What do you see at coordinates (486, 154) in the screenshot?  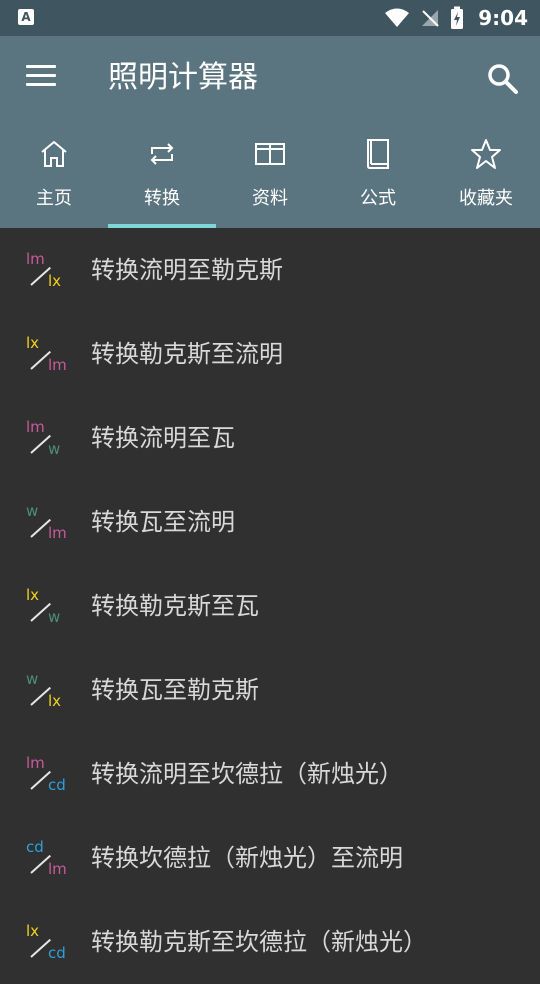 I see `star-icon` at bounding box center [486, 154].